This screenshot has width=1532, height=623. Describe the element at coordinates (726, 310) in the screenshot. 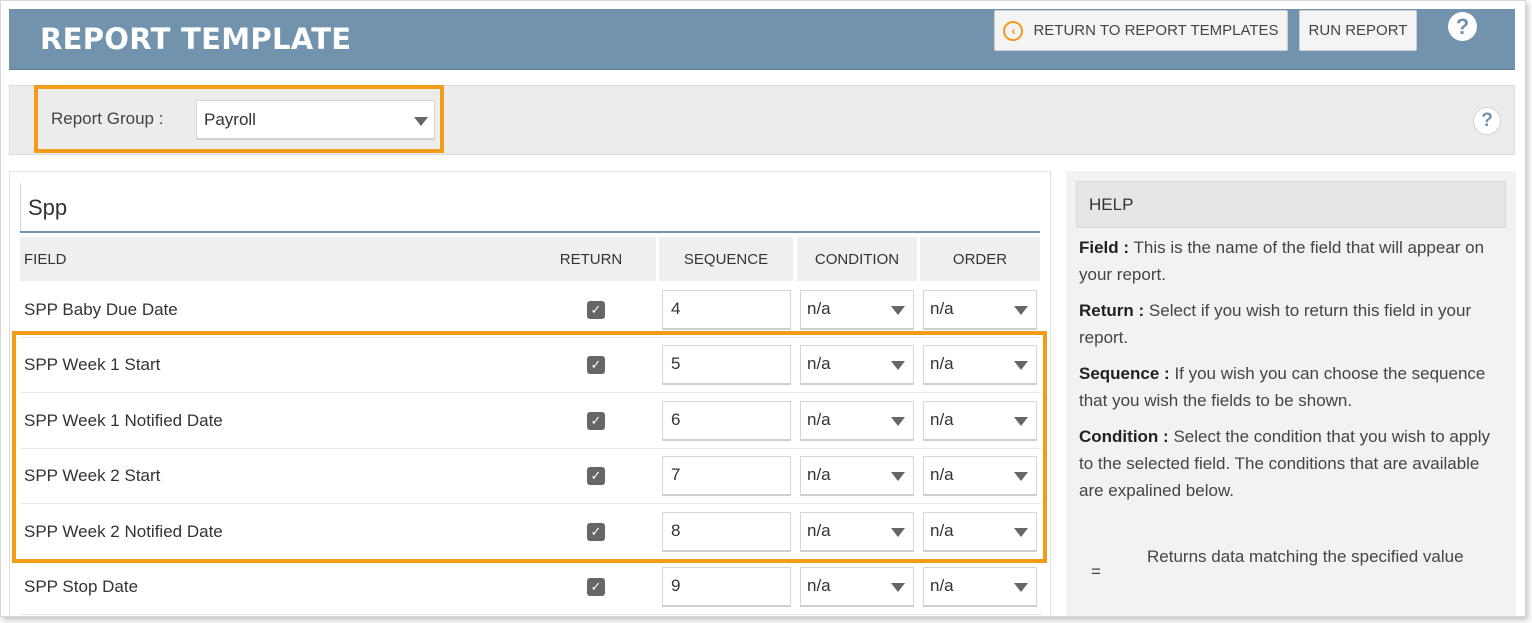

I see `sequence-input: 4` at that location.